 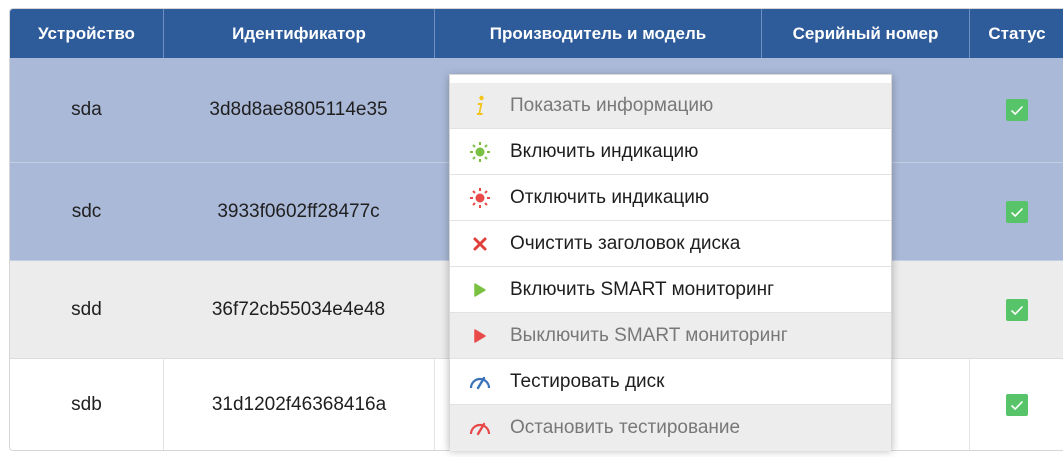 I want to click on indicator-on-icon, so click(x=480, y=152).